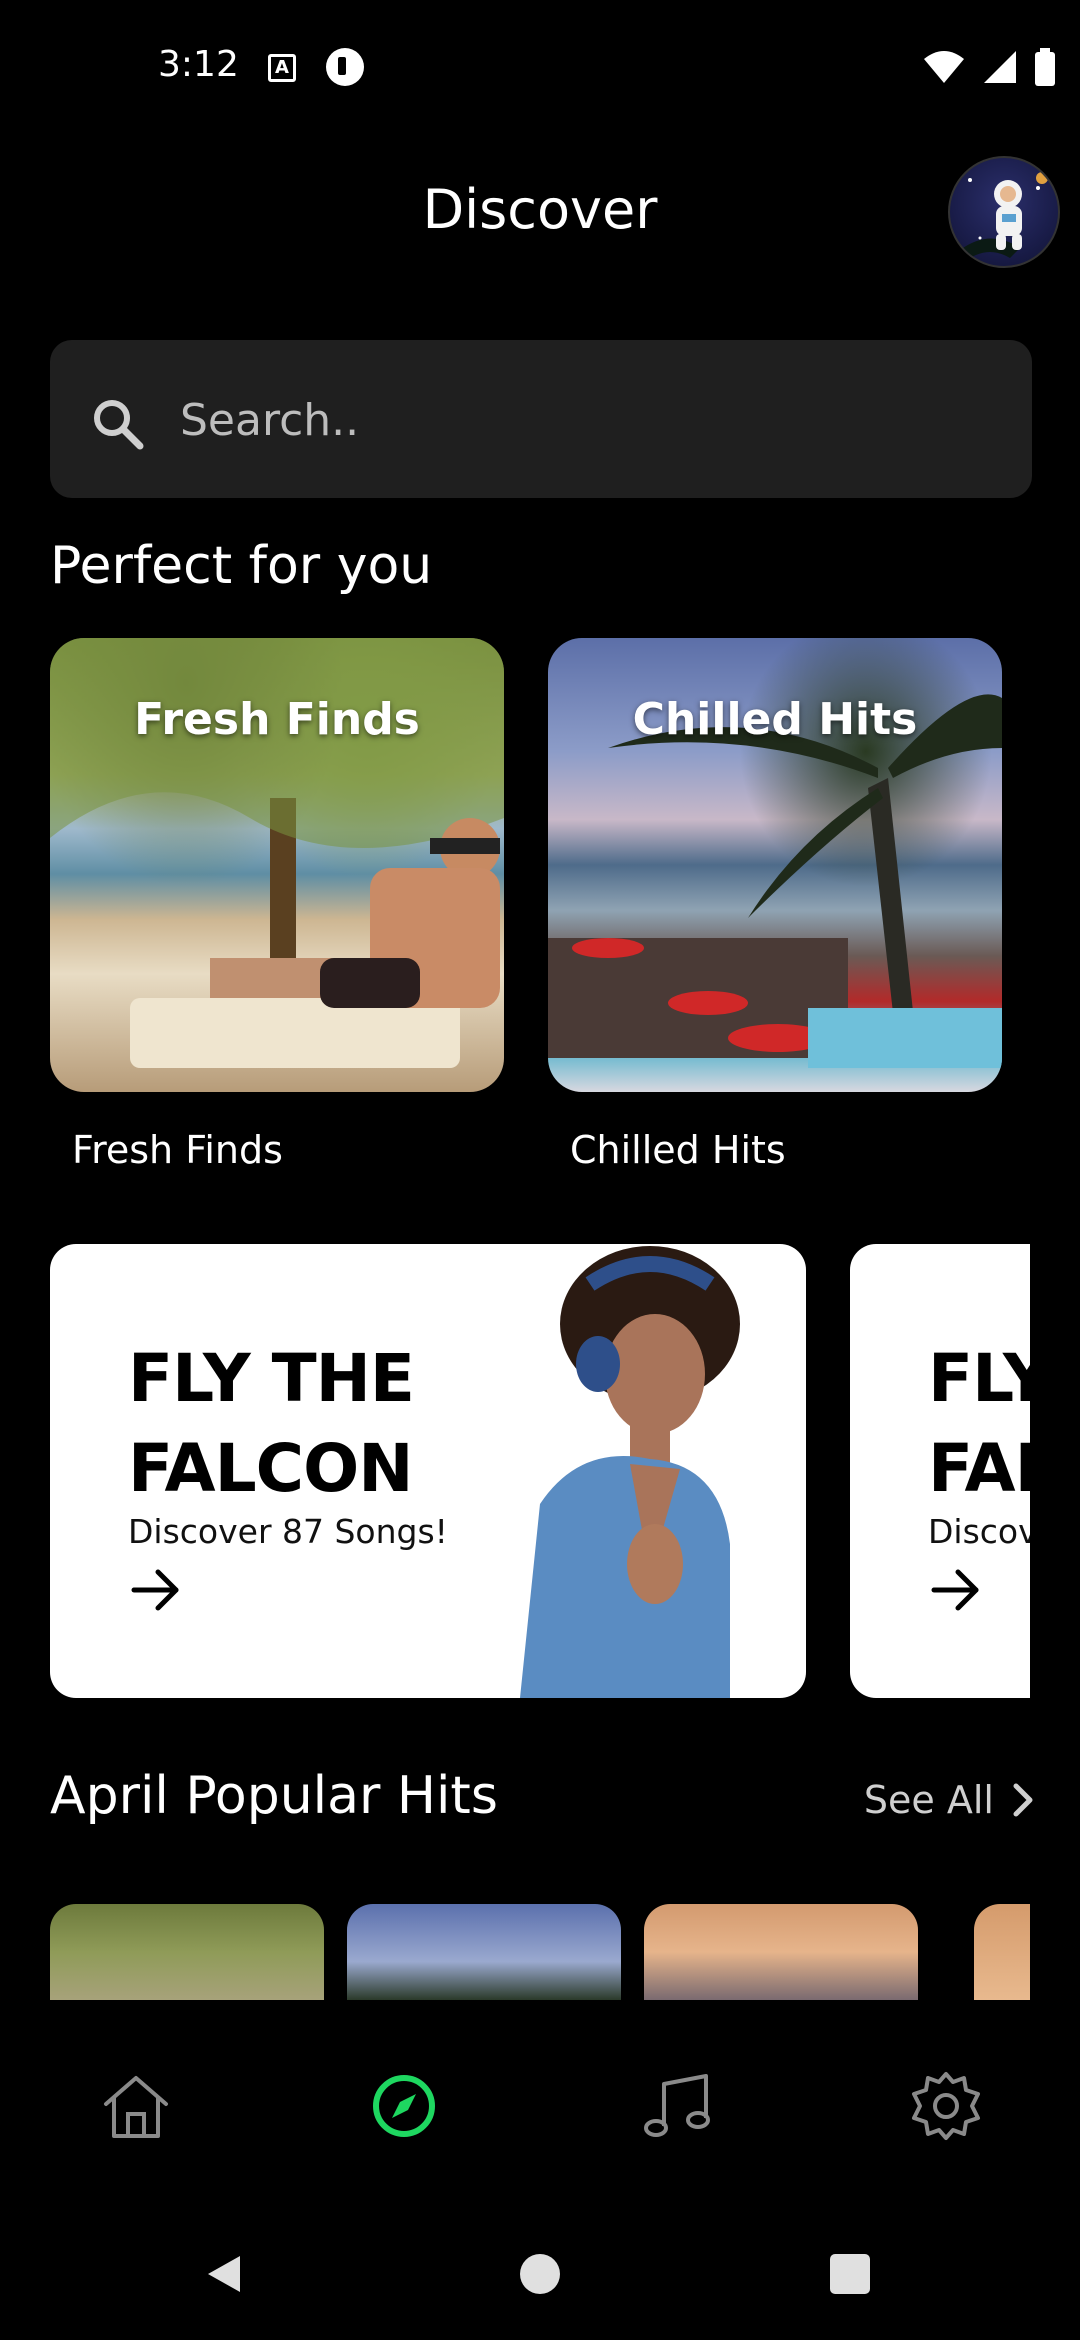 This screenshot has height=2340, width=1080. Describe the element at coordinates (540, 69) in the screenshot. I see `status-bar: 3:12 A` at that location.